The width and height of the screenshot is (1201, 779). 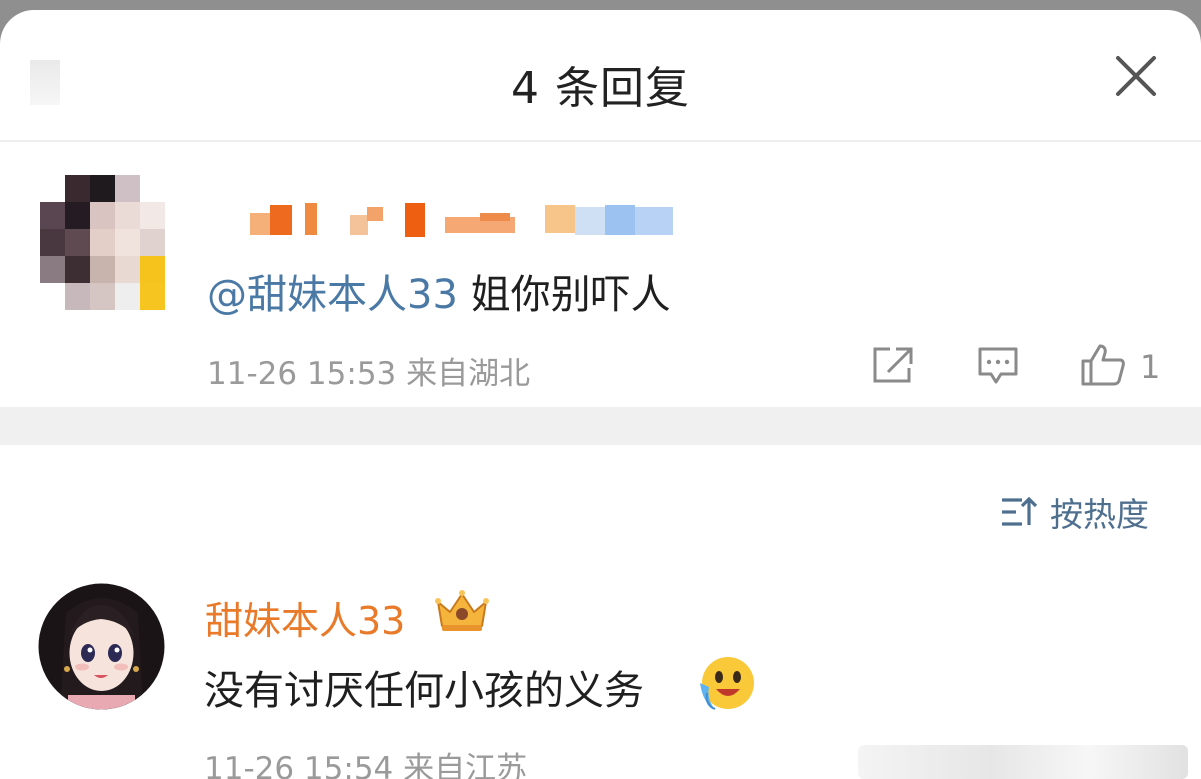 What do you see at coordinates (424, 691) in the screenshot?
I see `reply-text: 没有讨厌任何小孩的义务` at bounding box center [424, 691].